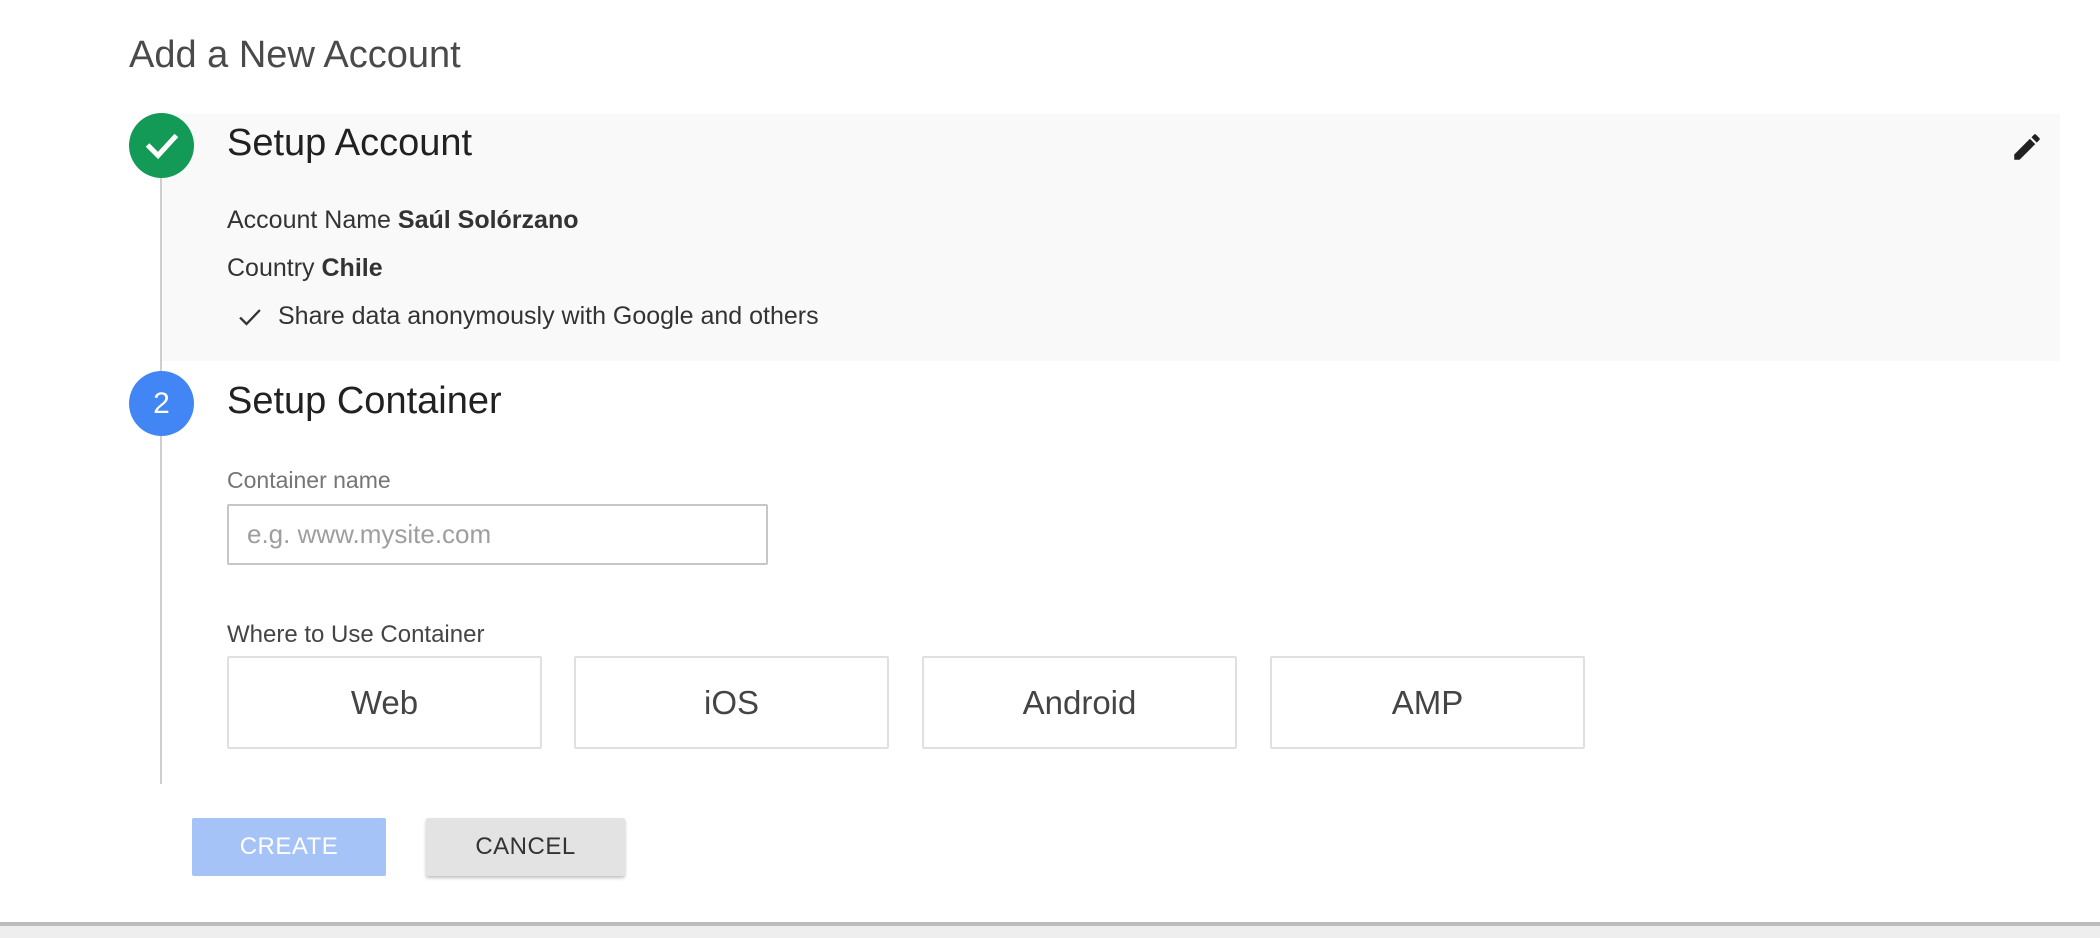 Image resolution: width=2100 pixels, height=938 pixels. Describe the element at coordinates (364, 401) in the screenshot. I see `setup-container-title: Setup Container` at that location.